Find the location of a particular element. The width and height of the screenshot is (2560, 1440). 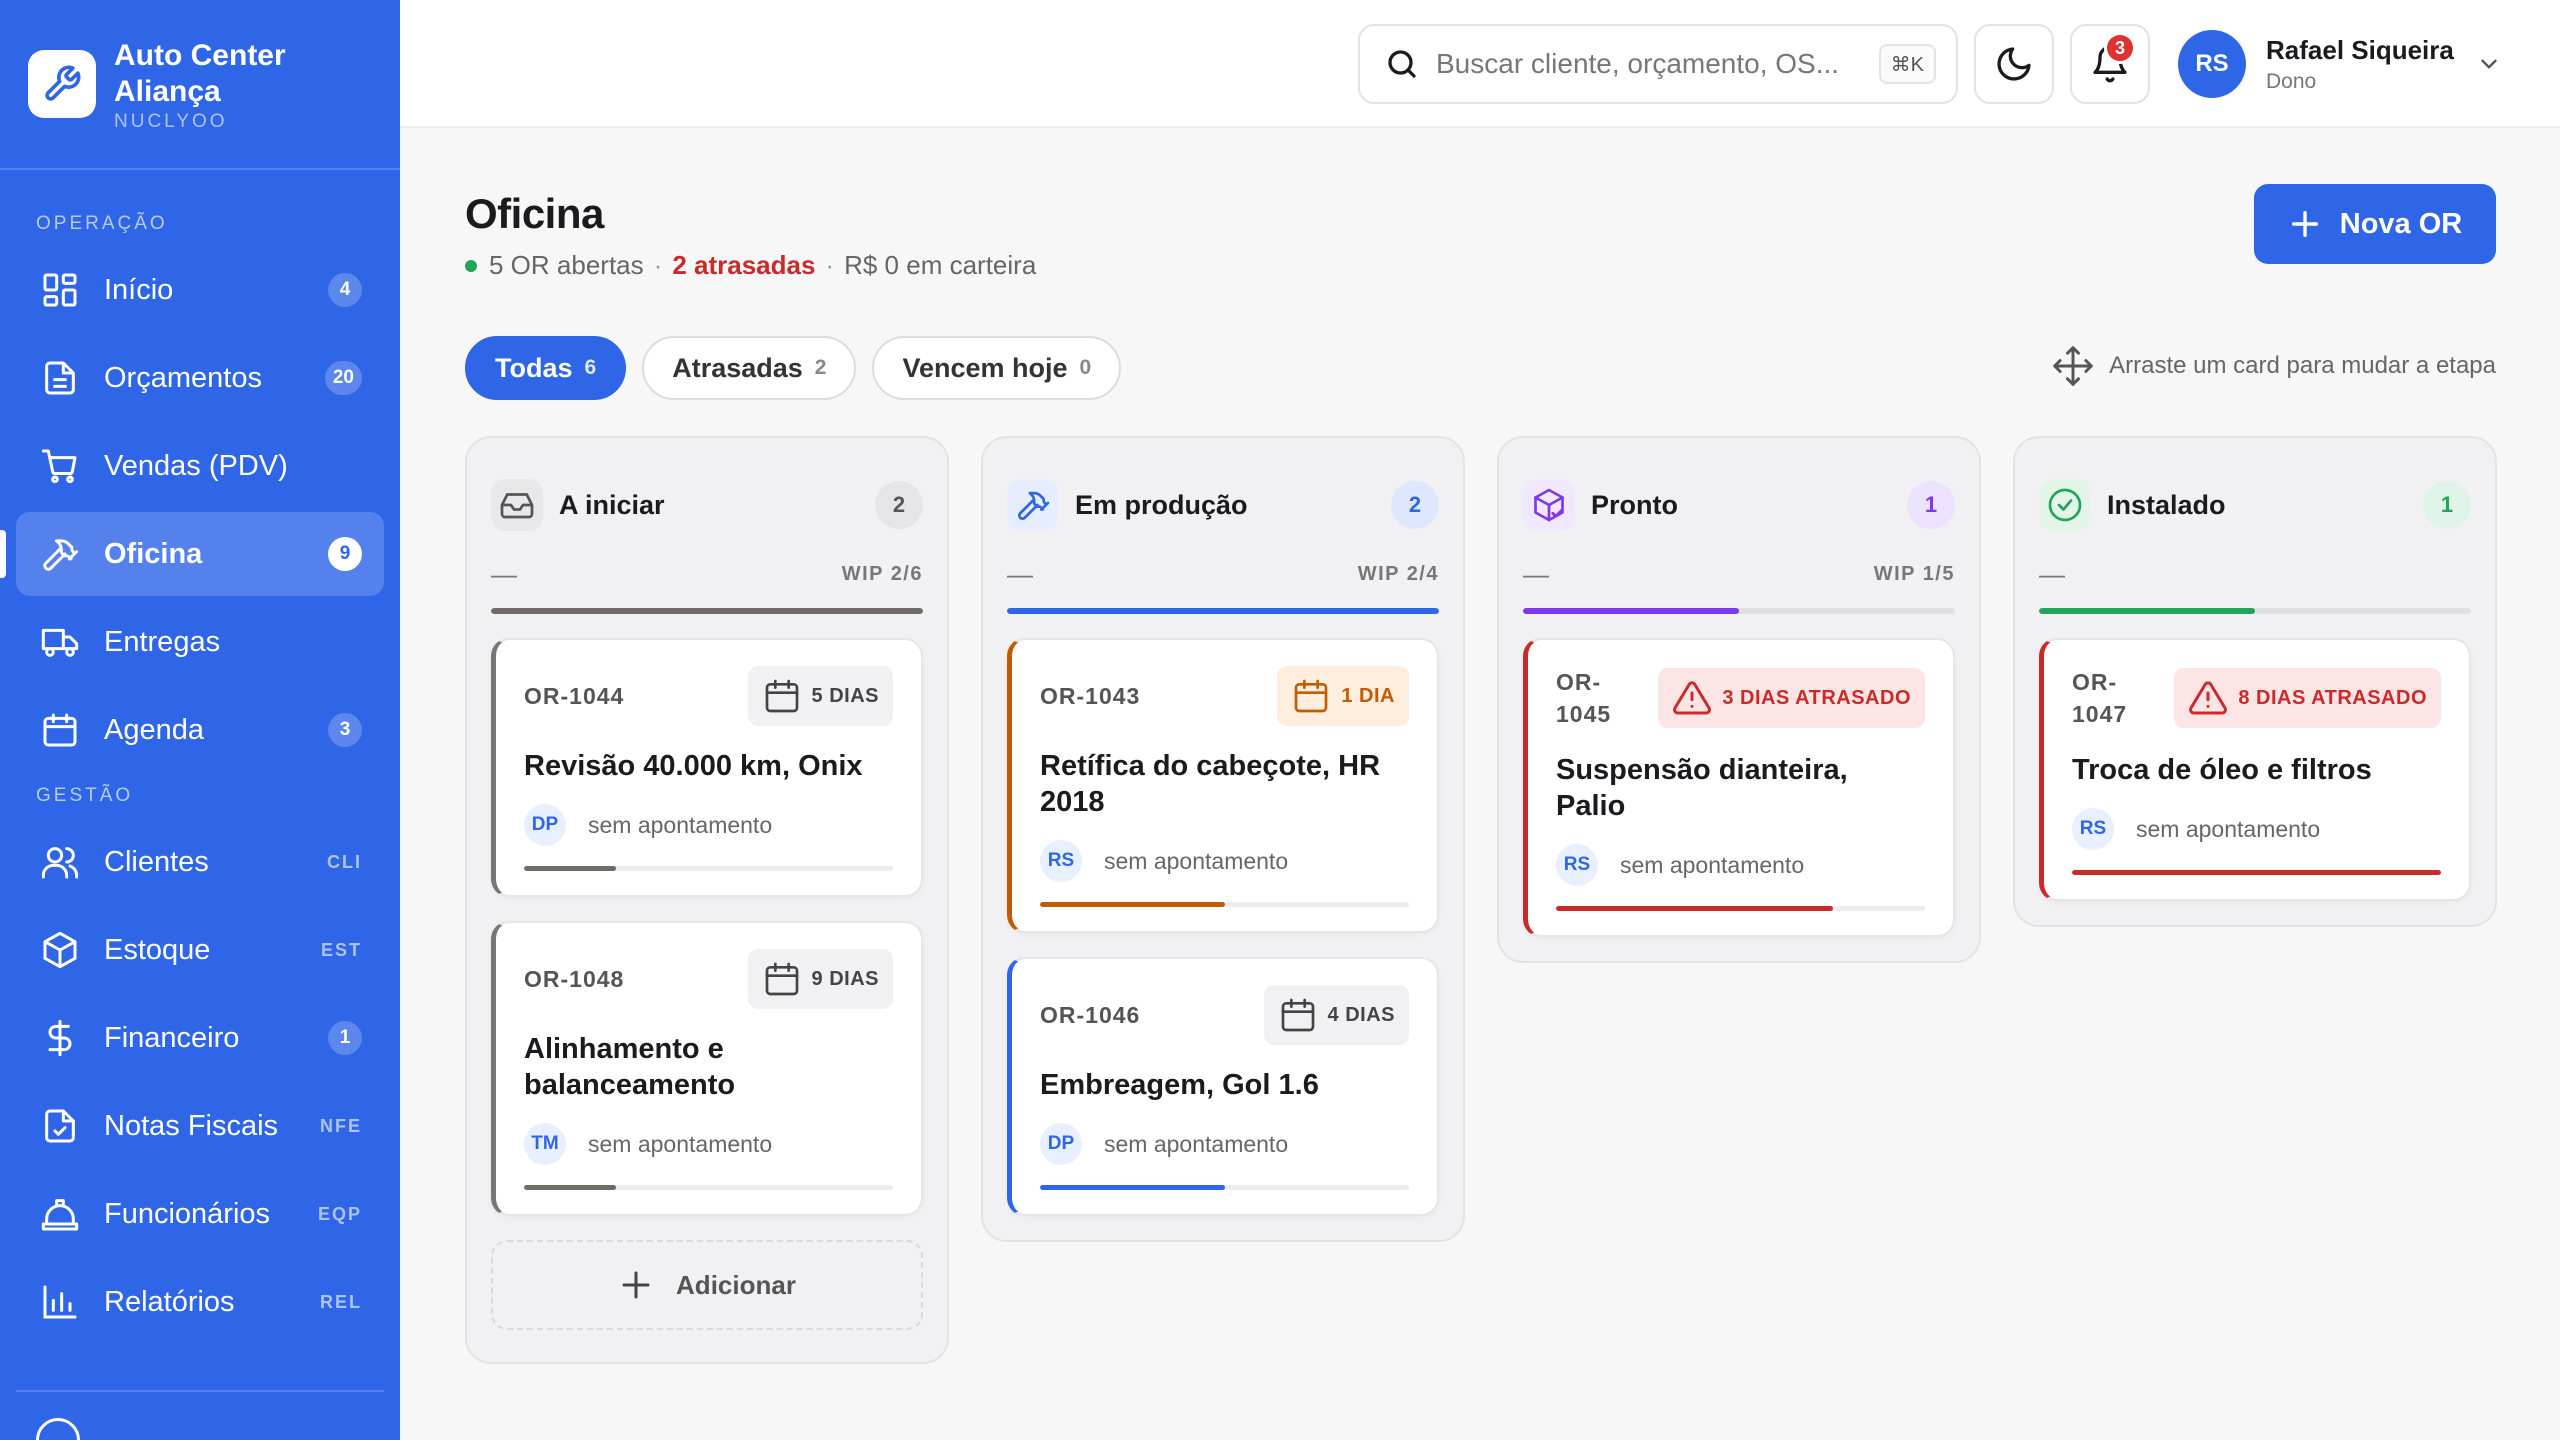

user-menu: RS Rafael Siqueira Dono is located at coordinates (2340, 64).